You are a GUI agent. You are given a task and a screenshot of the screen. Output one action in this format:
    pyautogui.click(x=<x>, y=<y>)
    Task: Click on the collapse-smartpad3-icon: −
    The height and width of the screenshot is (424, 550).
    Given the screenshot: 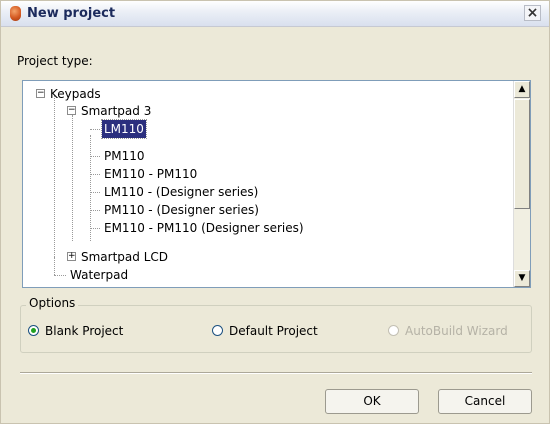 What is the action you would take?
    pyautogui.click(x=71, y=110)
    